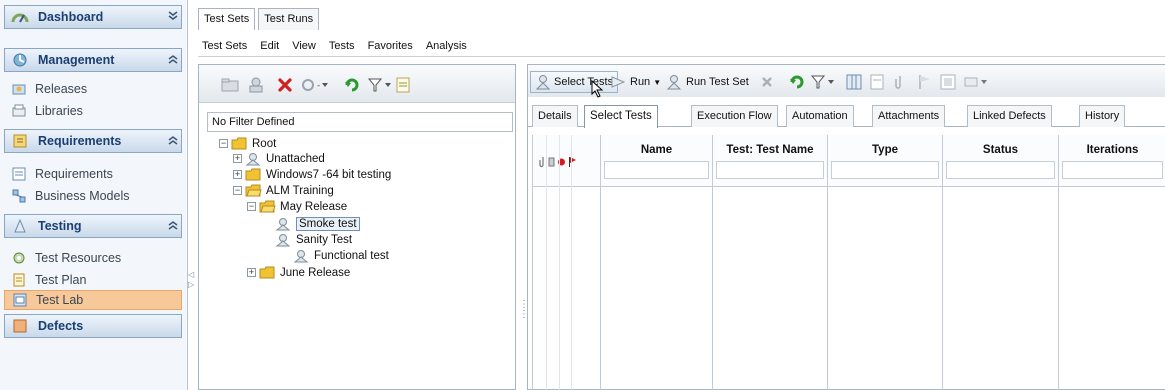  Describe the element at coordinates (312, 174) in the screenshot. I see `tree-node-windows7: + Windows7 -64 bit testing` at that location.